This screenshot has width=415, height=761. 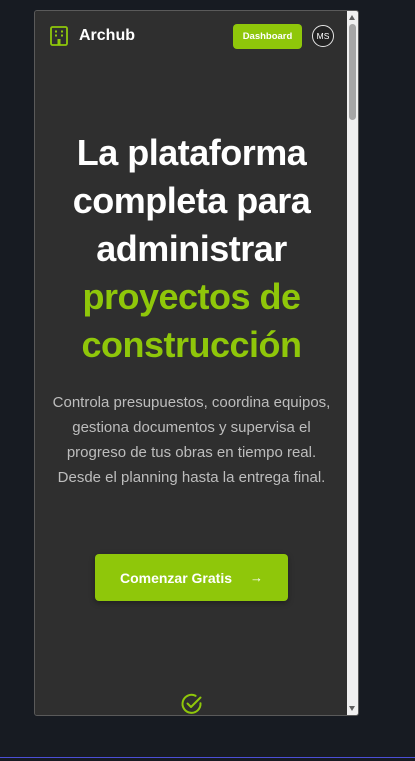 I want to click on top-nav: Archub Dashboard MS, so click(x=191, y=36).